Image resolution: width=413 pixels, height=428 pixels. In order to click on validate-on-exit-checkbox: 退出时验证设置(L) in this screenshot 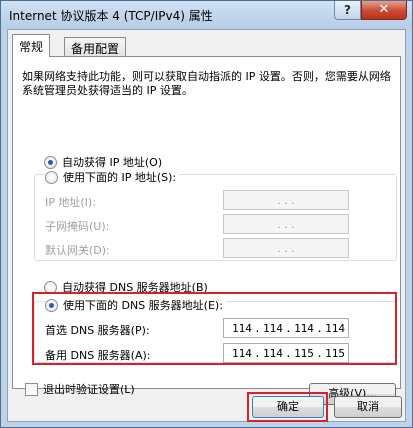, I will do `click(80, 389)`.